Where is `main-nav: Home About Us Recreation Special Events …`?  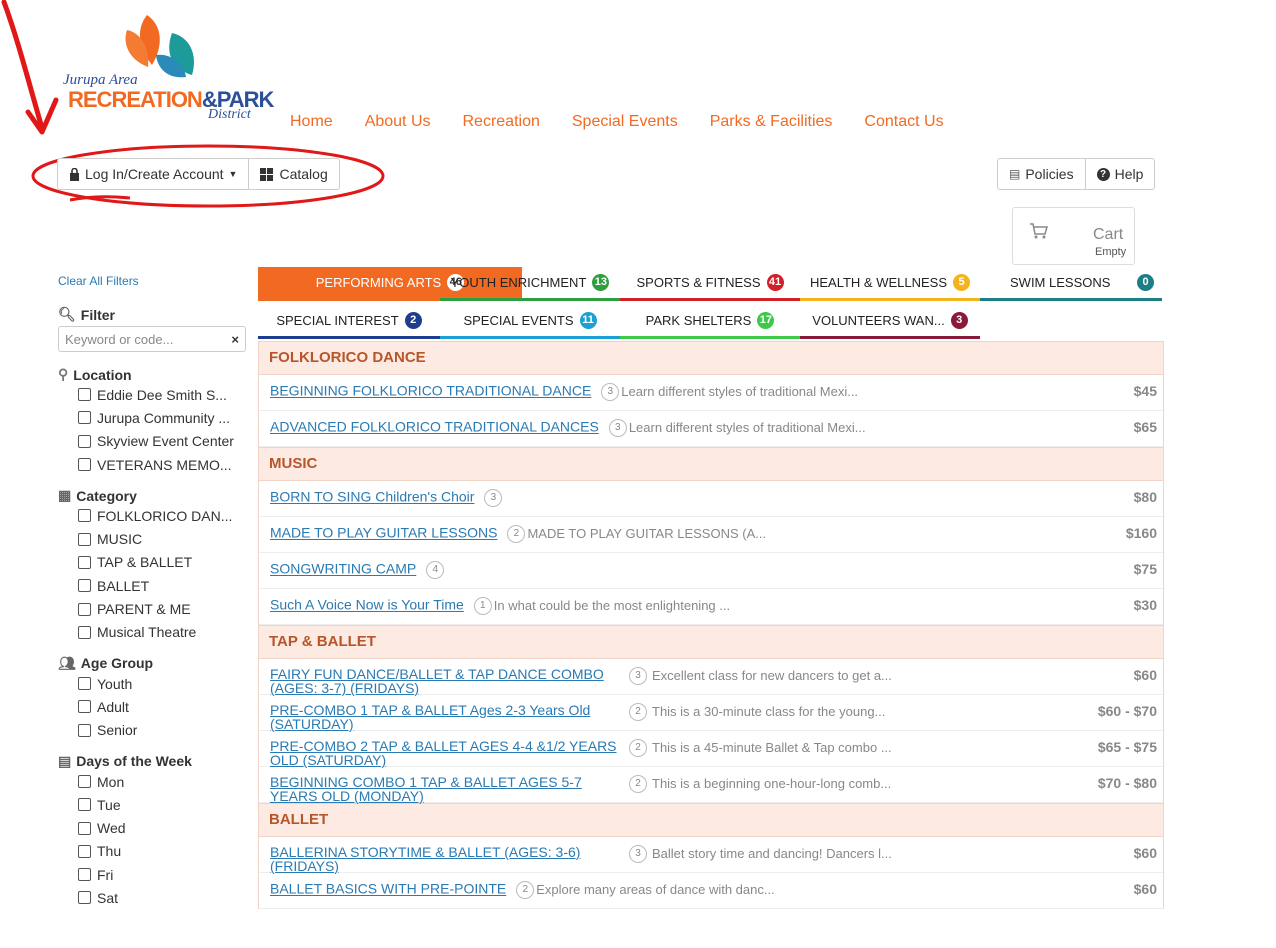 main-nav: Home About Us Recreation Special Events … is located at coordinates (633, 122).